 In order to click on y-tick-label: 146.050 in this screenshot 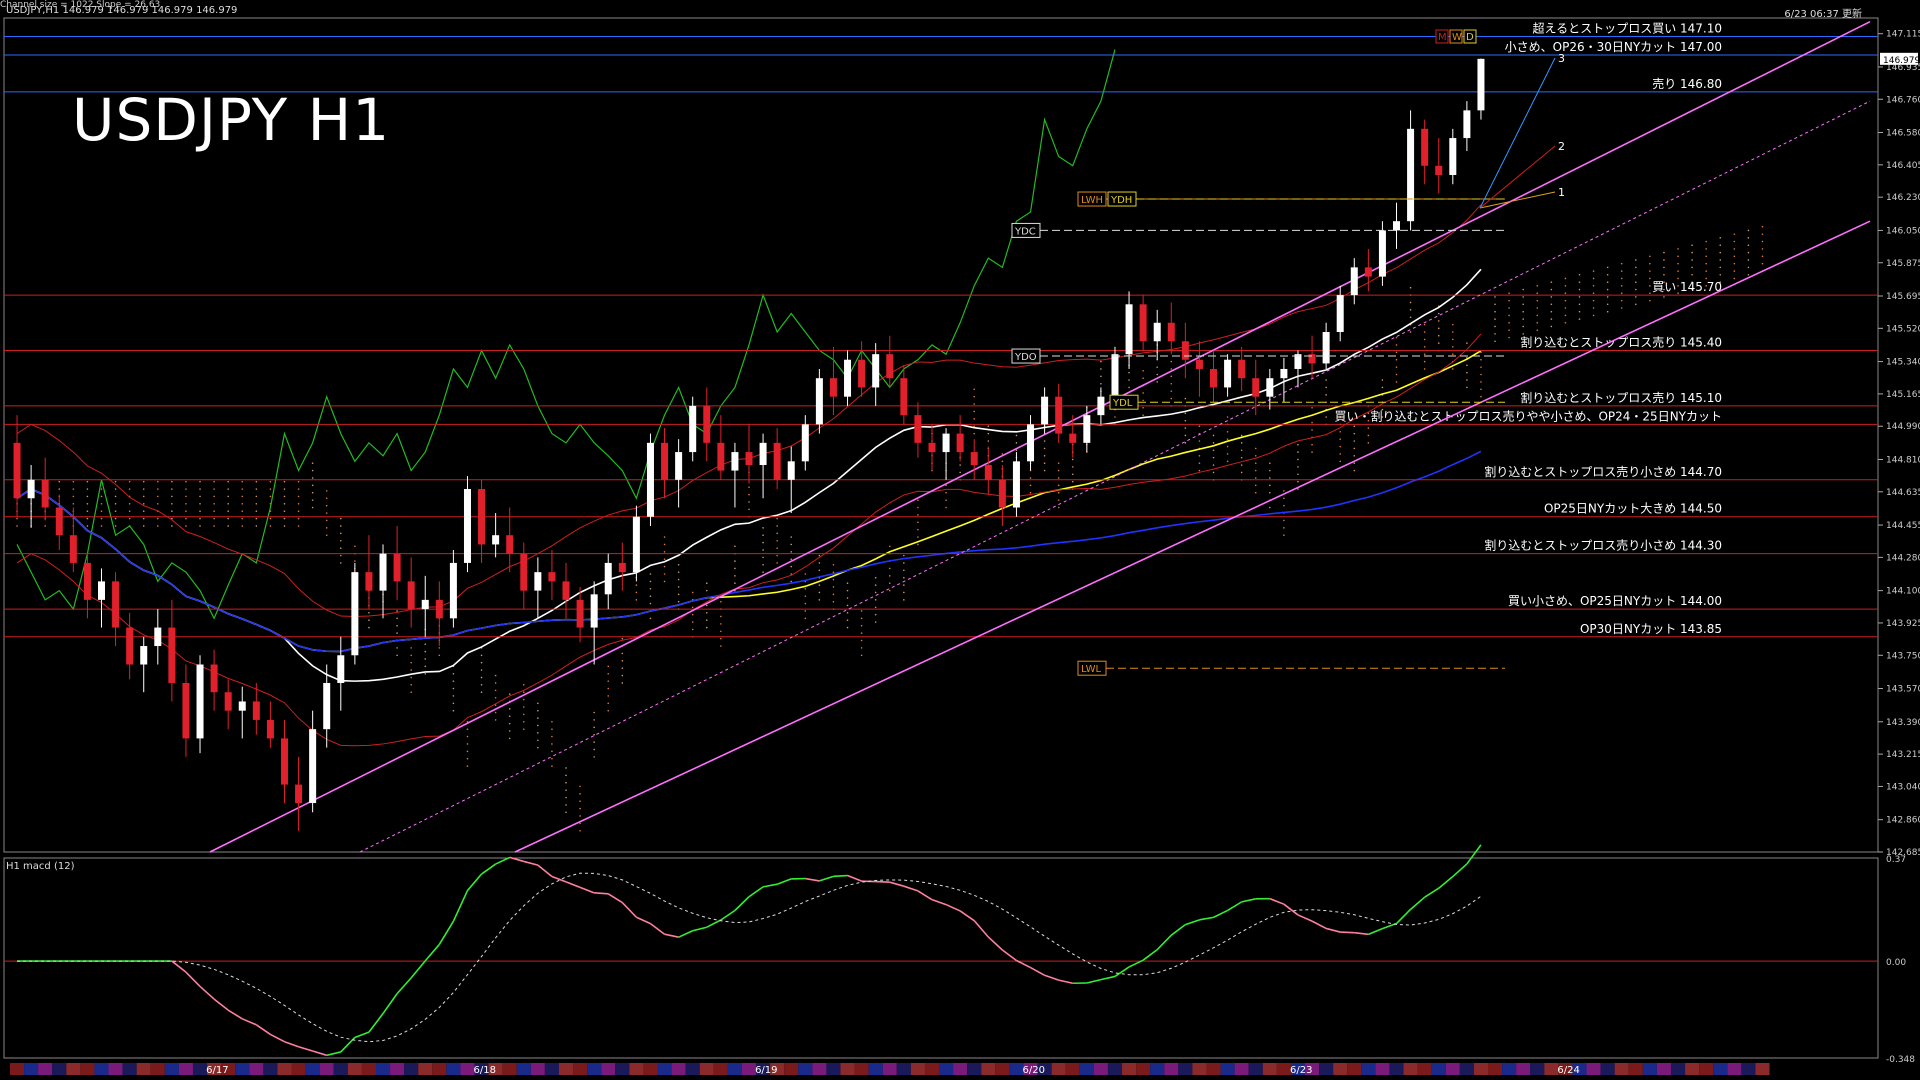, I will do `click(1903, 231)`.